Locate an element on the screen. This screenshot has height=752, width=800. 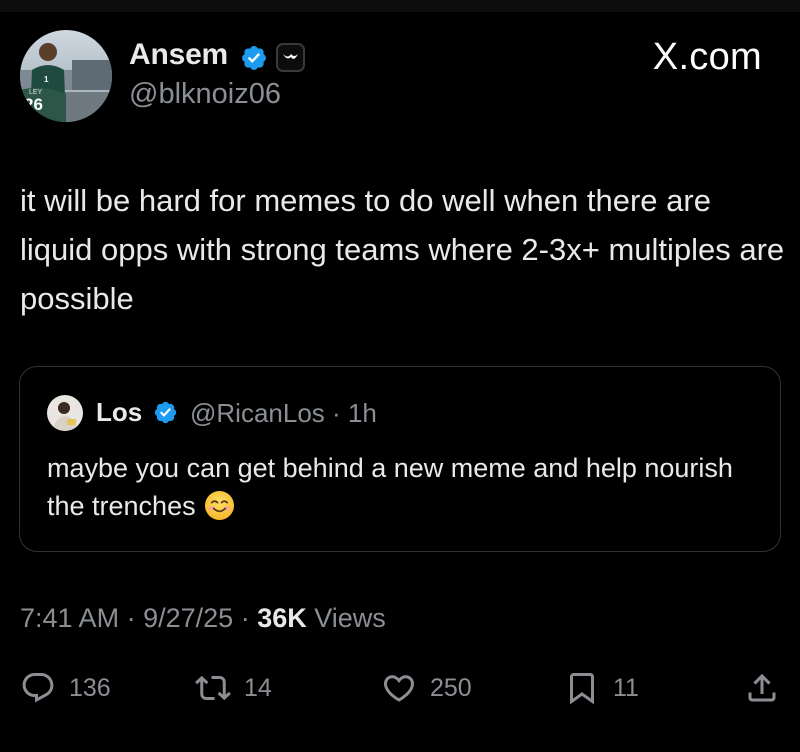
quote-author-meta: @RicanLos · 1h is located at coordinates (283, 413).